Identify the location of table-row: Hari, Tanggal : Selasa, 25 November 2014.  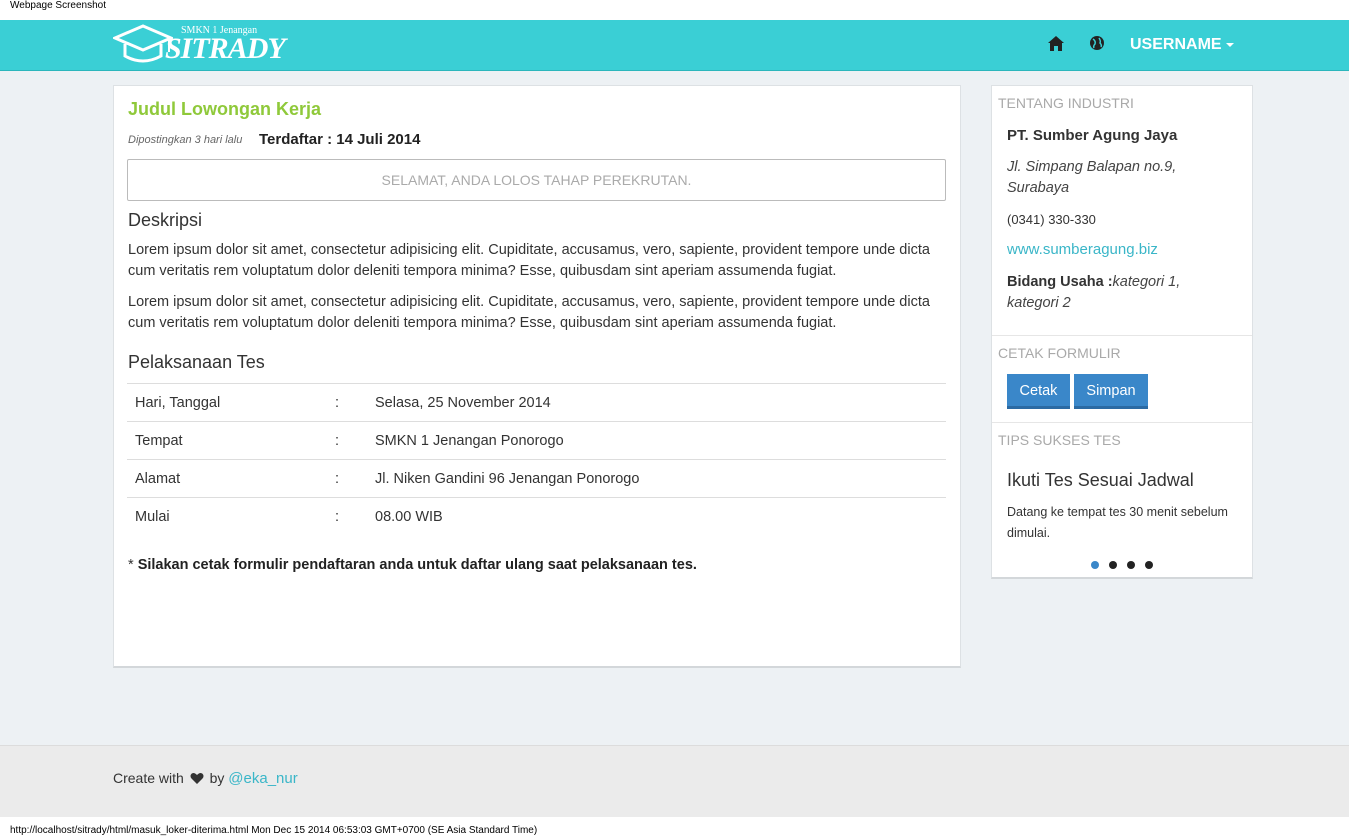
(536, 402).